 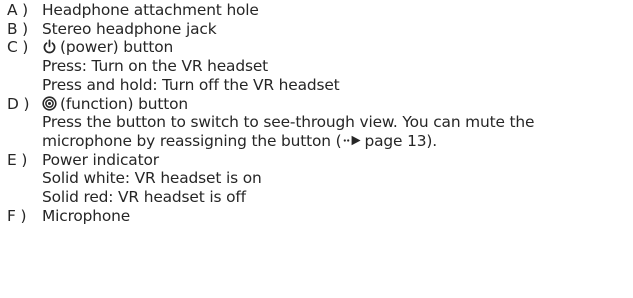 I want to click on item-title: Stereo headphone jack, so click(x=129, y=28).